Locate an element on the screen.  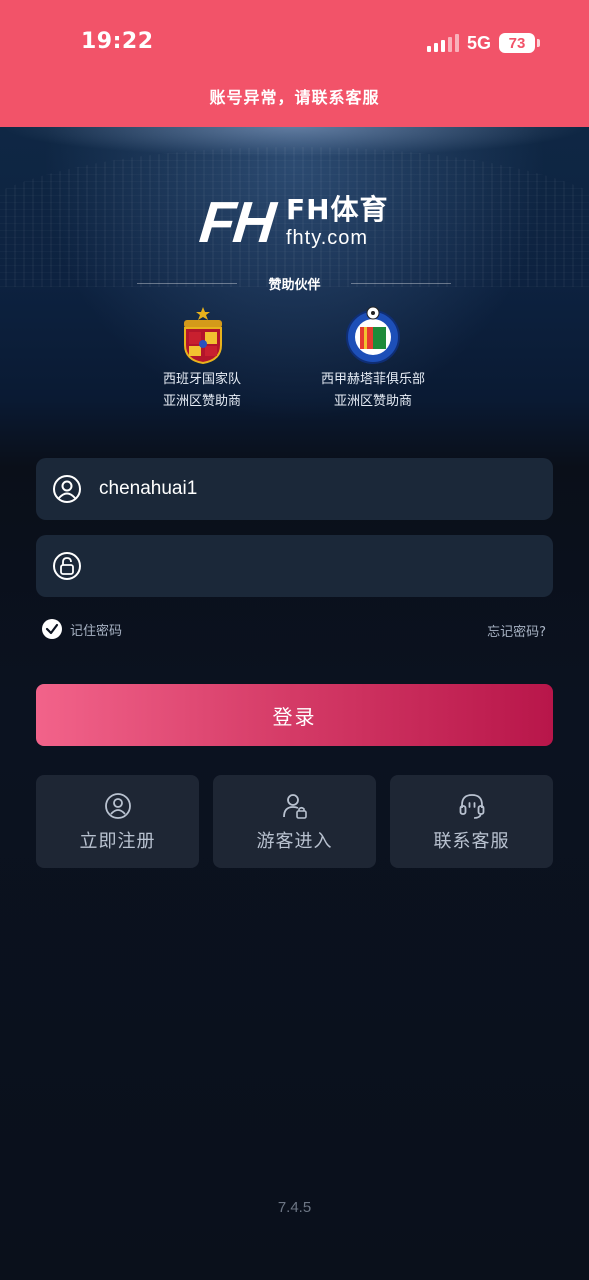
register-button: 立即注册 is located at coordinates (117, 821).